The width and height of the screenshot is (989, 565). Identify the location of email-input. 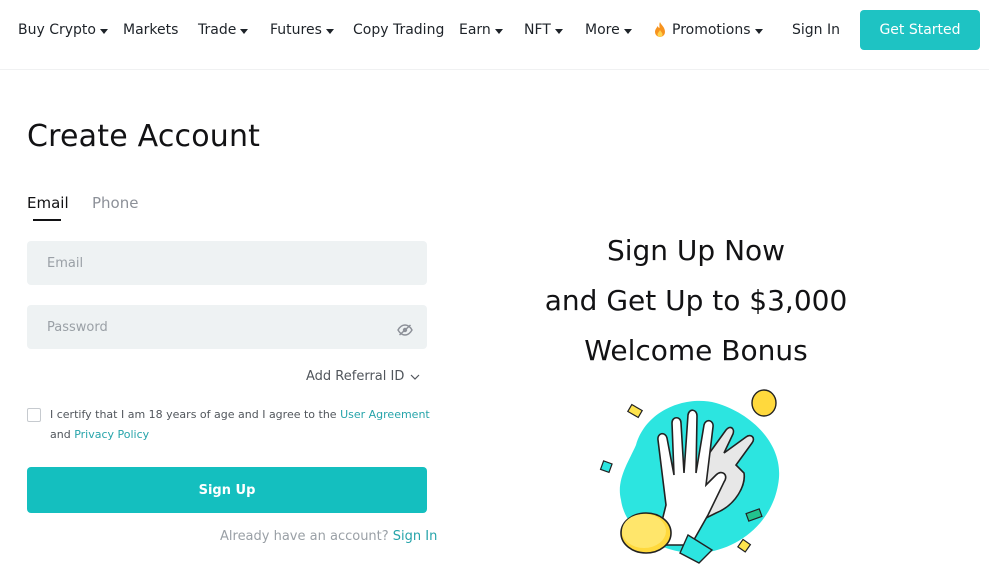
(227, 263).